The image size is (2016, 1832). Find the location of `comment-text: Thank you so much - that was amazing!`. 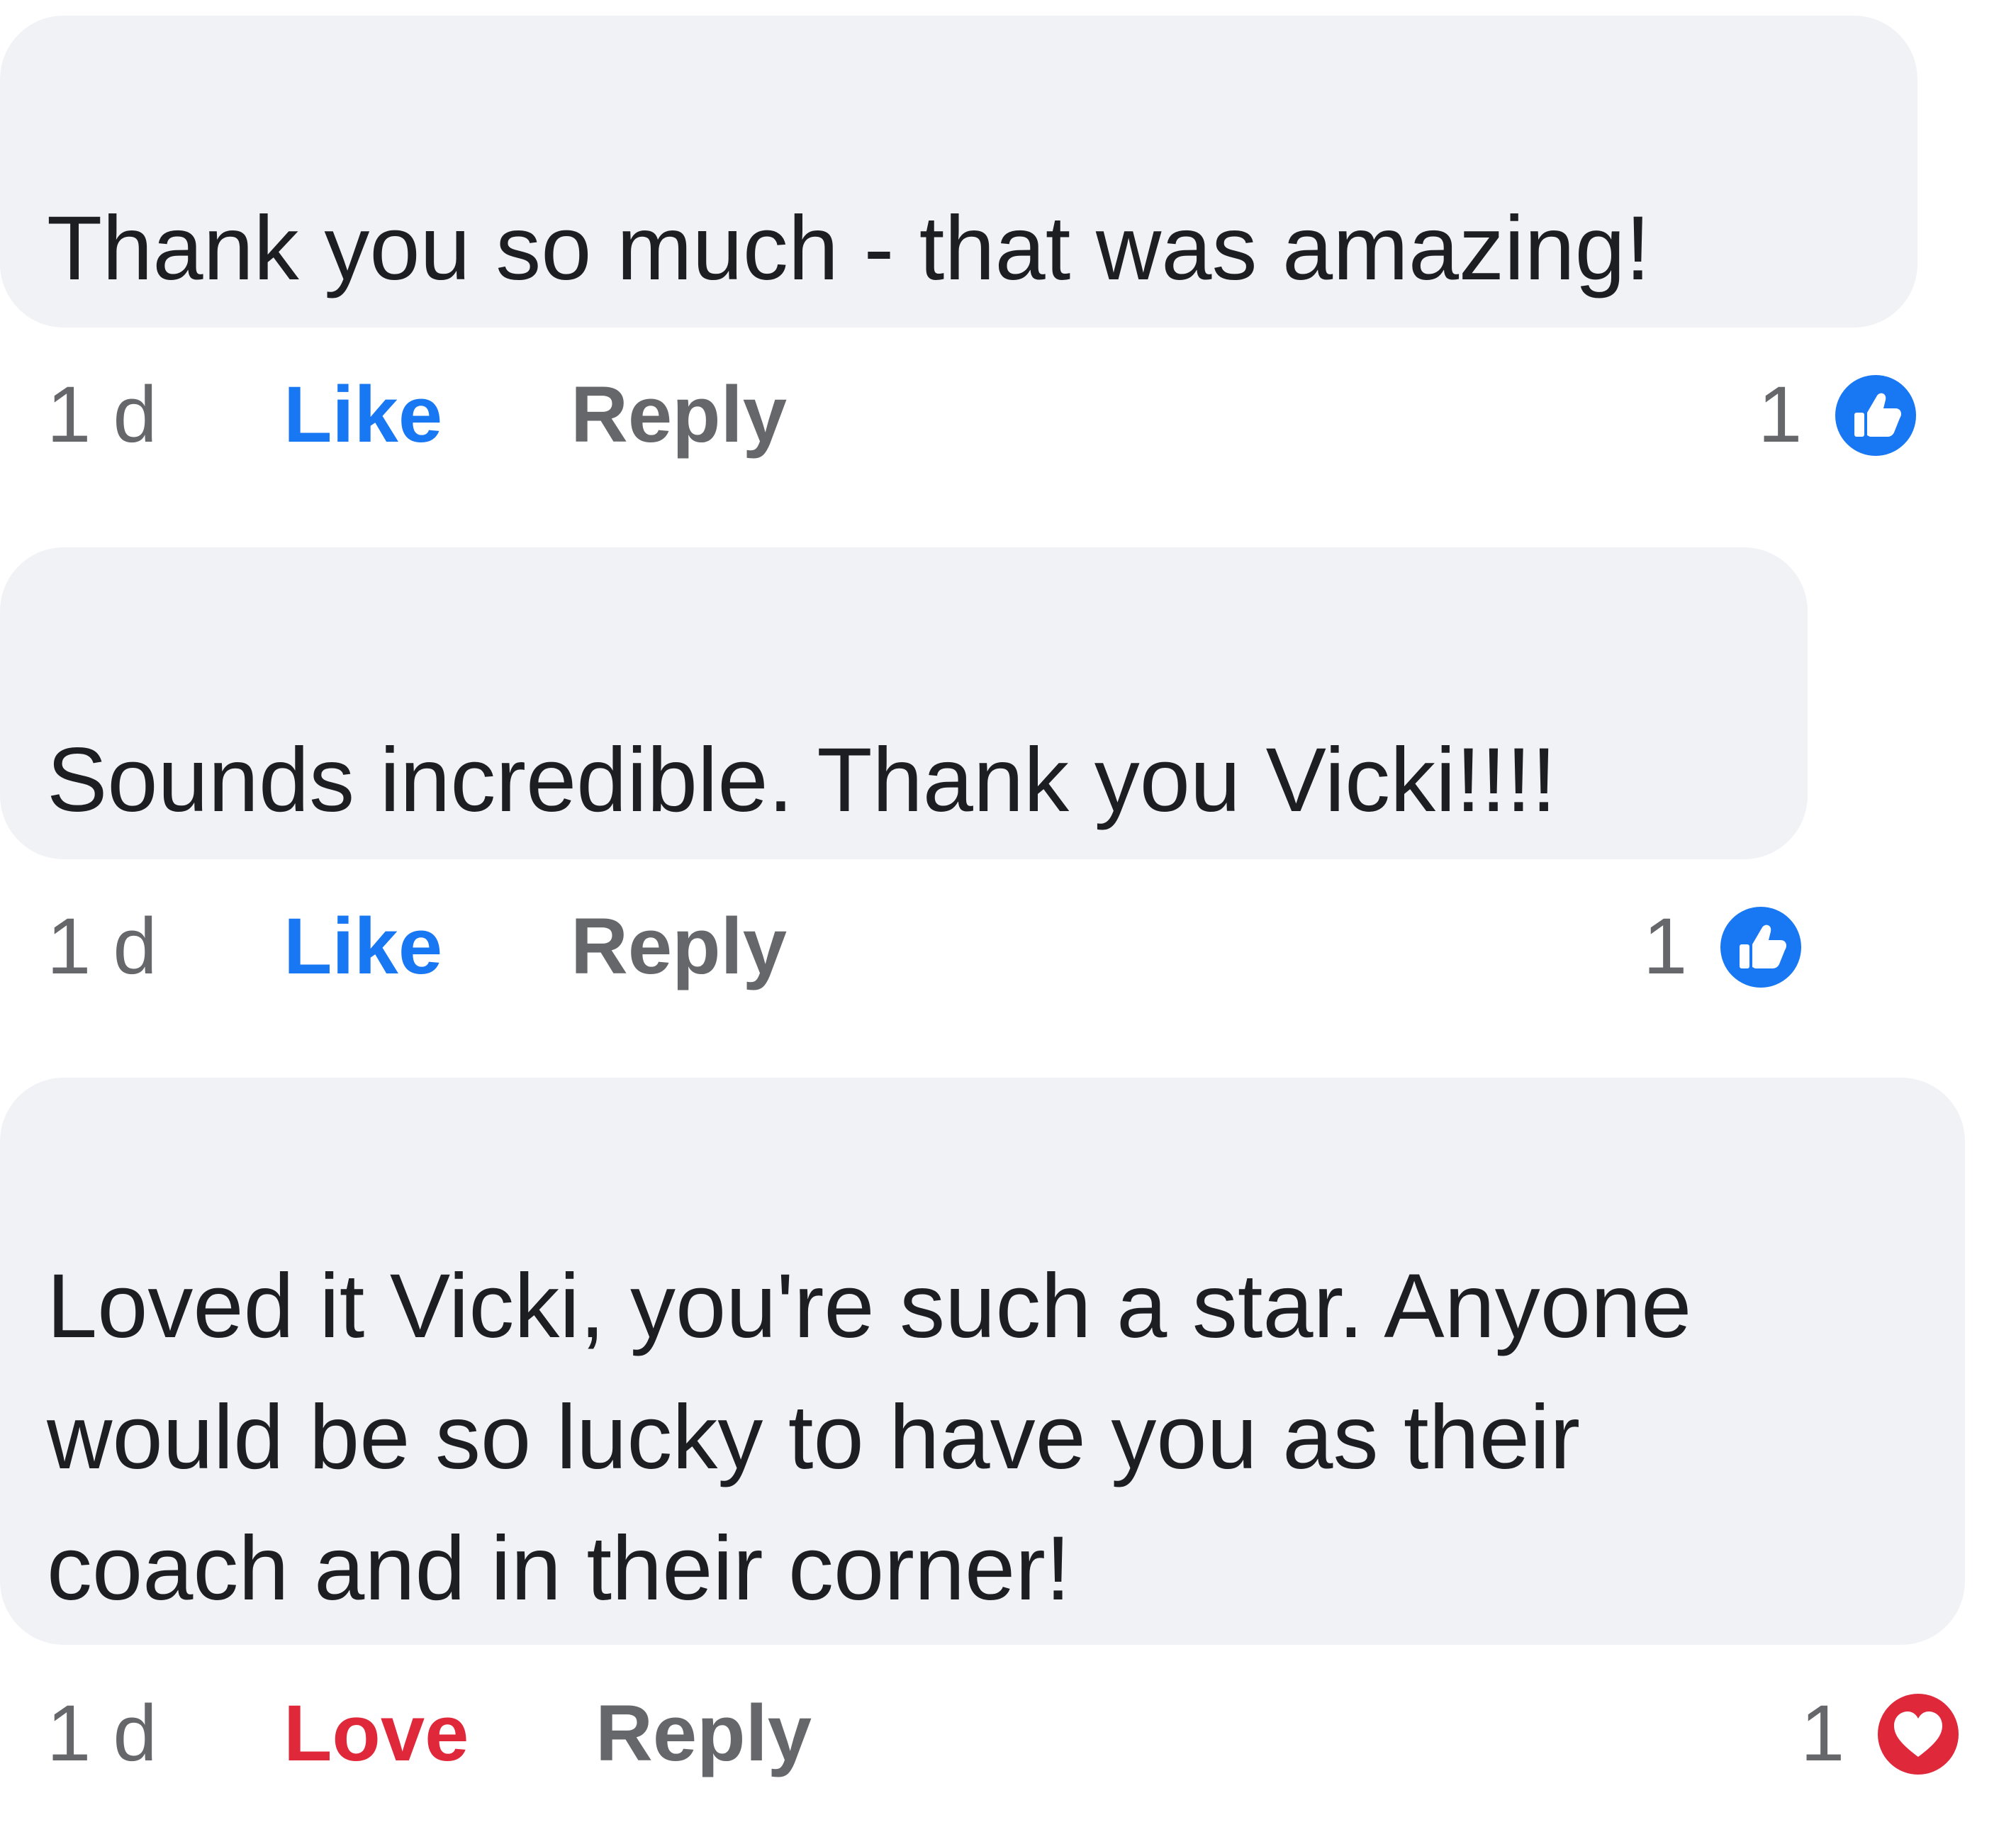

comment-text: Thank you so much - that was amazing! is located at coordinates (849, 248).